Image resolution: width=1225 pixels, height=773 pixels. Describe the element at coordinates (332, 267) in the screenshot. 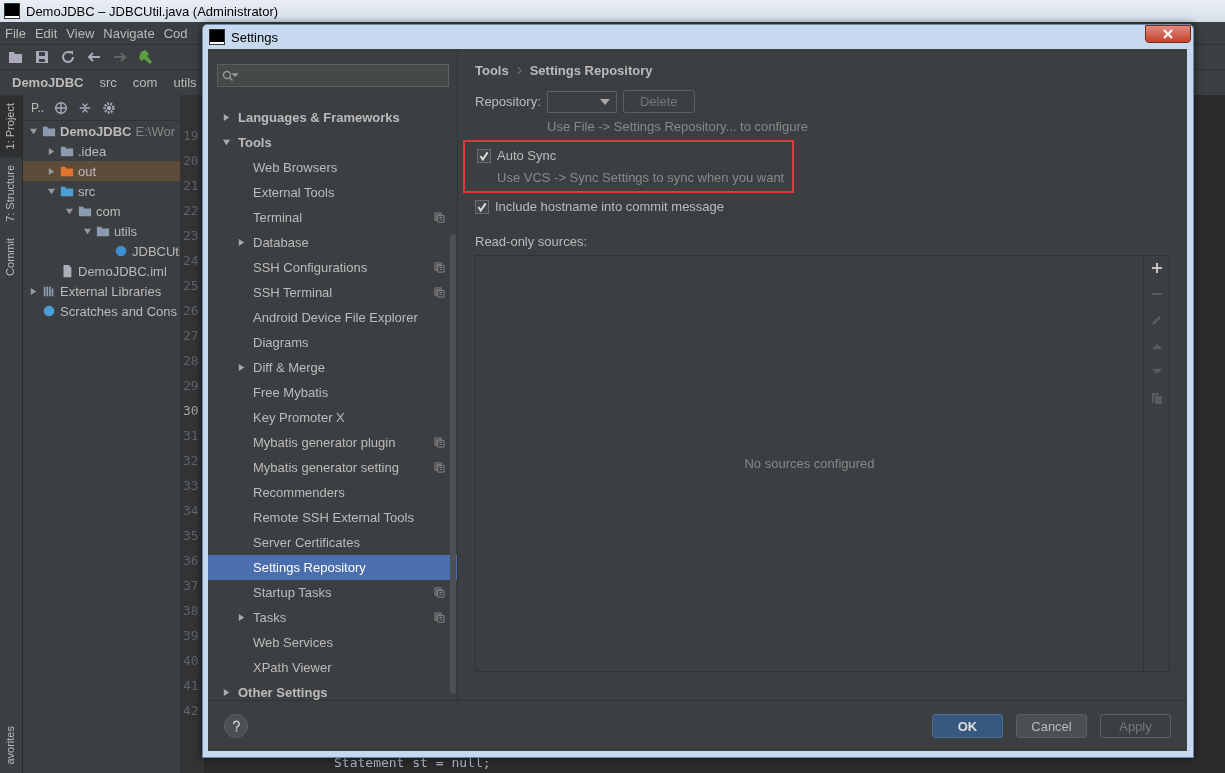

I see `settings-nav-item: SSH Configurations` at that location.